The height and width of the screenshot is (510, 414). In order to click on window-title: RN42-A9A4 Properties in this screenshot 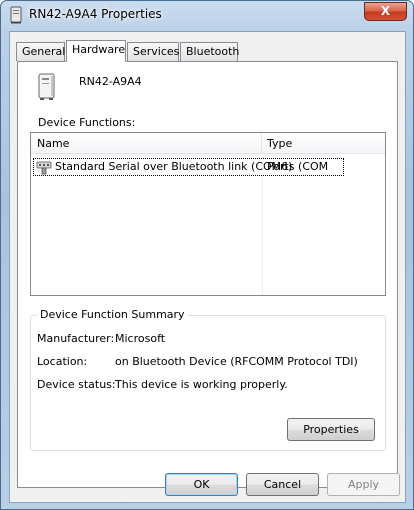, I will do `click(95, 14)`.